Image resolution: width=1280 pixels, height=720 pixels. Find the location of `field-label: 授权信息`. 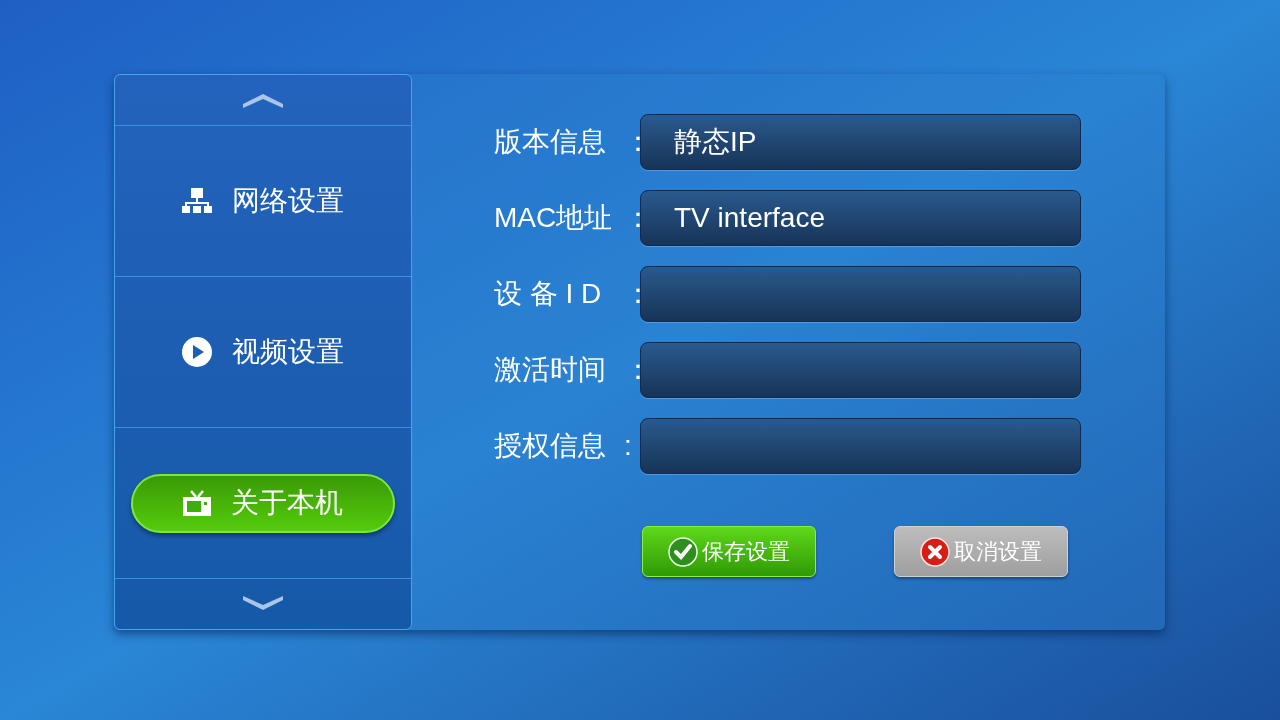

field-label: 授权信息 is located at coordinates (550, 446).